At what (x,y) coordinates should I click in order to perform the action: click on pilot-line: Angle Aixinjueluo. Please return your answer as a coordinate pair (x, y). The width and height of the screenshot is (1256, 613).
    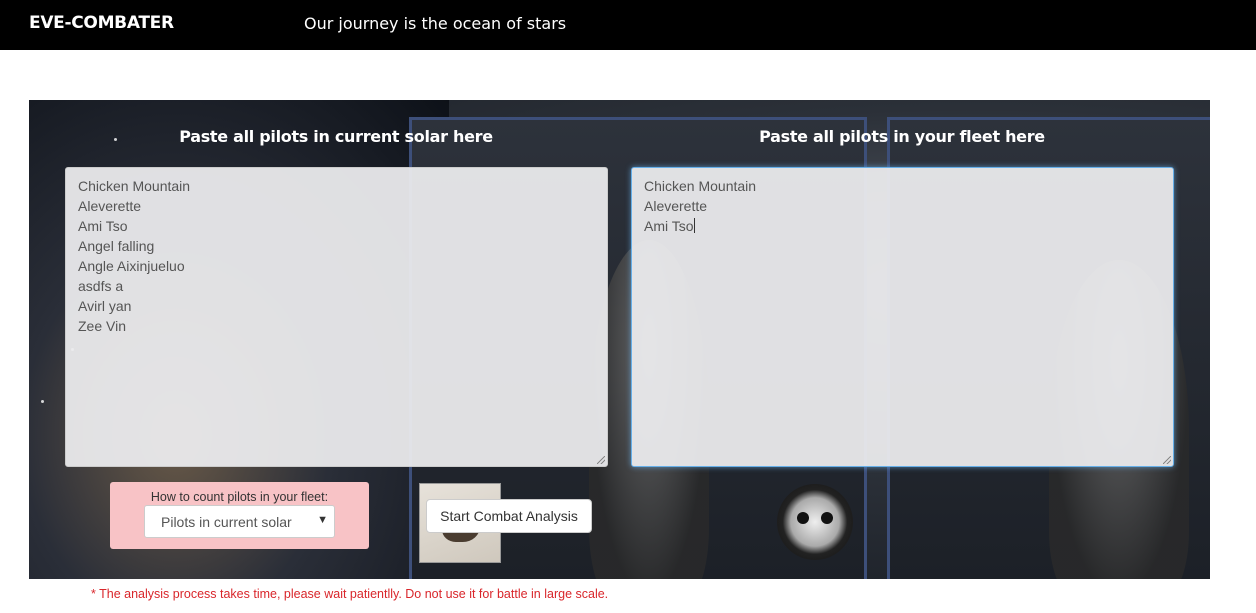
    Looking at the image, I should click on (131, 266).